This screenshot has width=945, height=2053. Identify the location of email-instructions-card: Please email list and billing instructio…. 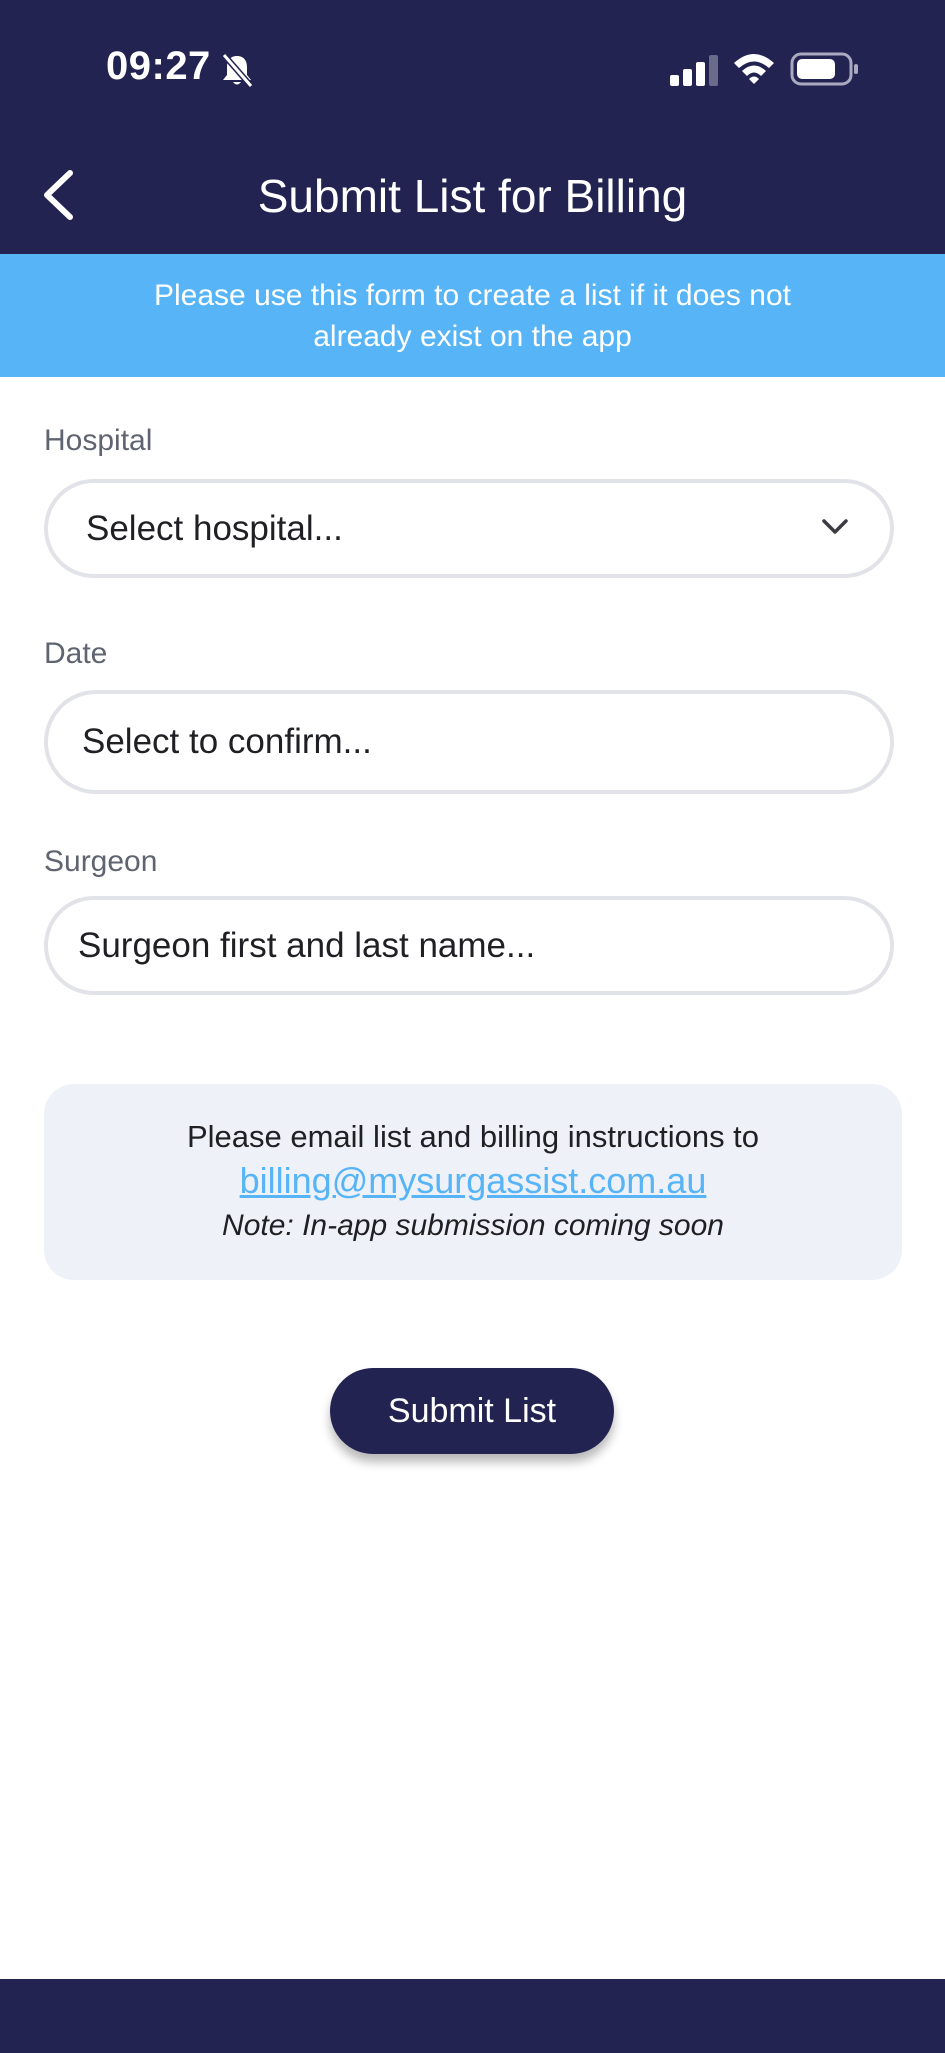
(473, 1182).